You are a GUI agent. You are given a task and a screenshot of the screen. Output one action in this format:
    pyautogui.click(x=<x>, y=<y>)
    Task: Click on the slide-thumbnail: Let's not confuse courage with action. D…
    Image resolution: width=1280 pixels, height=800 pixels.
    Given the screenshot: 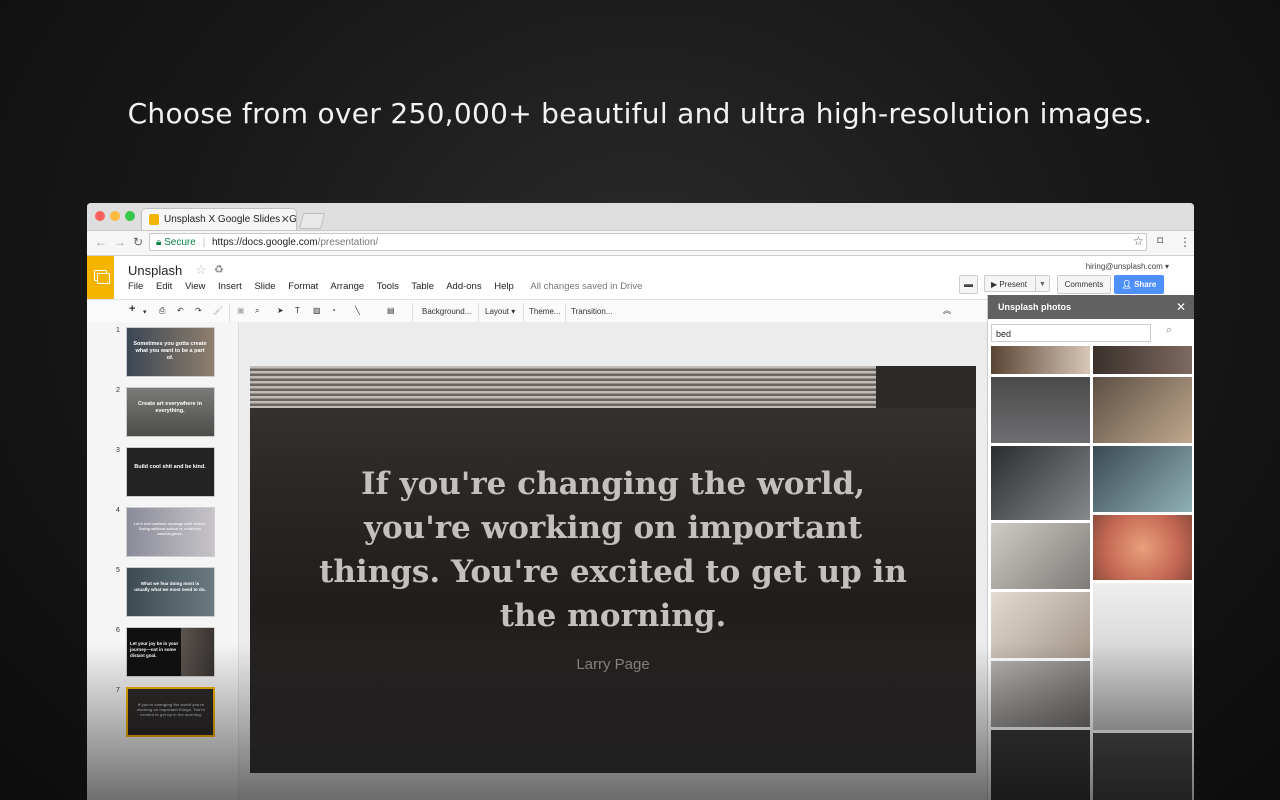 What is the action you would take?
    pyautogui.click(x=170, y=532)
    